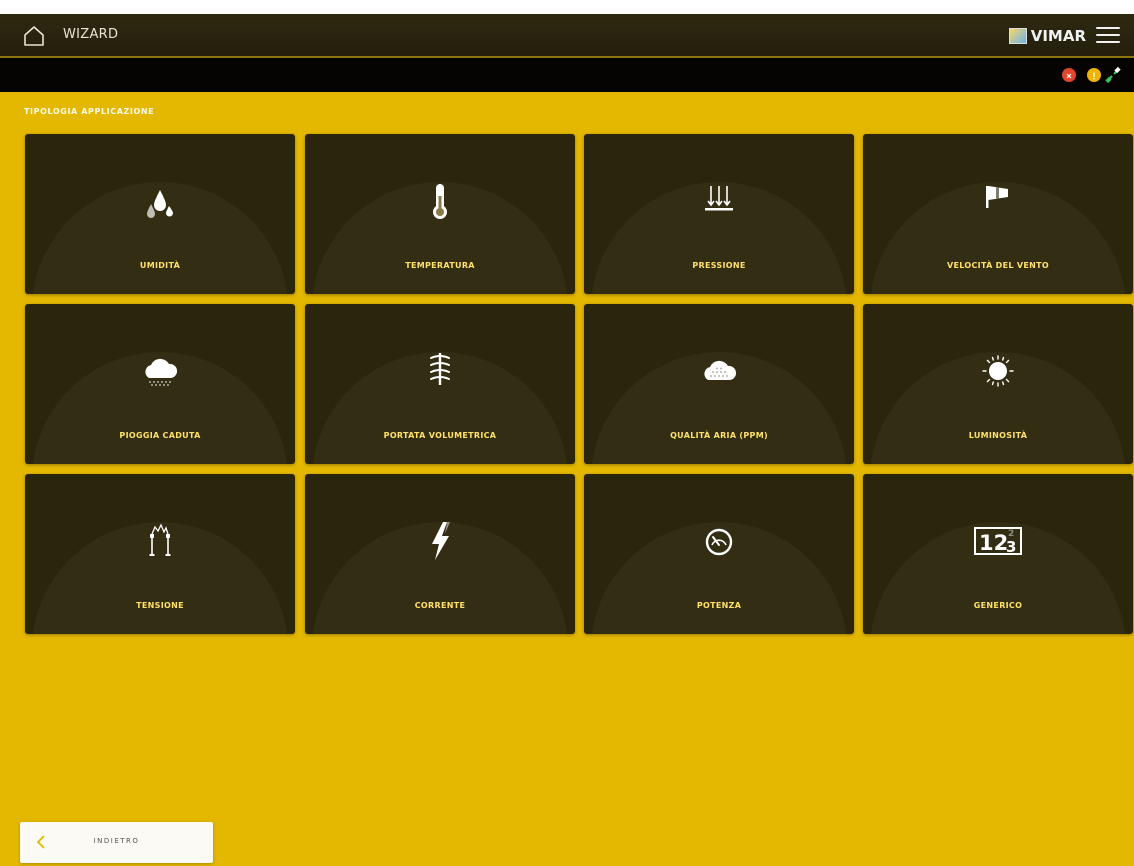 The width and height of the screenshot is (1134, 866). I want to click on tile-label: TENSIONE, so click(160, 605).